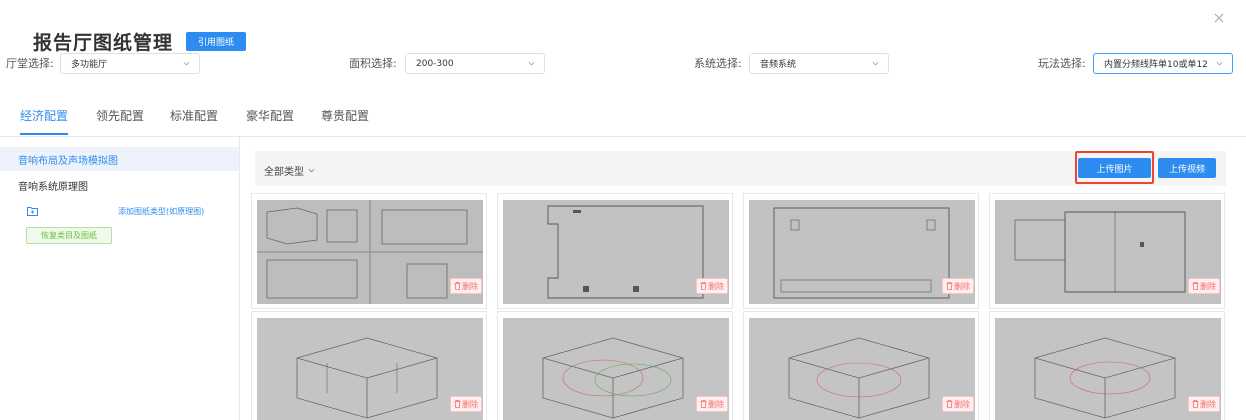 This screenshot has height=420, width=1246. What do you see at coordinates (345, 115) in the screenshot?
I see `tab-premium: 尊贵配置` at bounding box center [345, 115].